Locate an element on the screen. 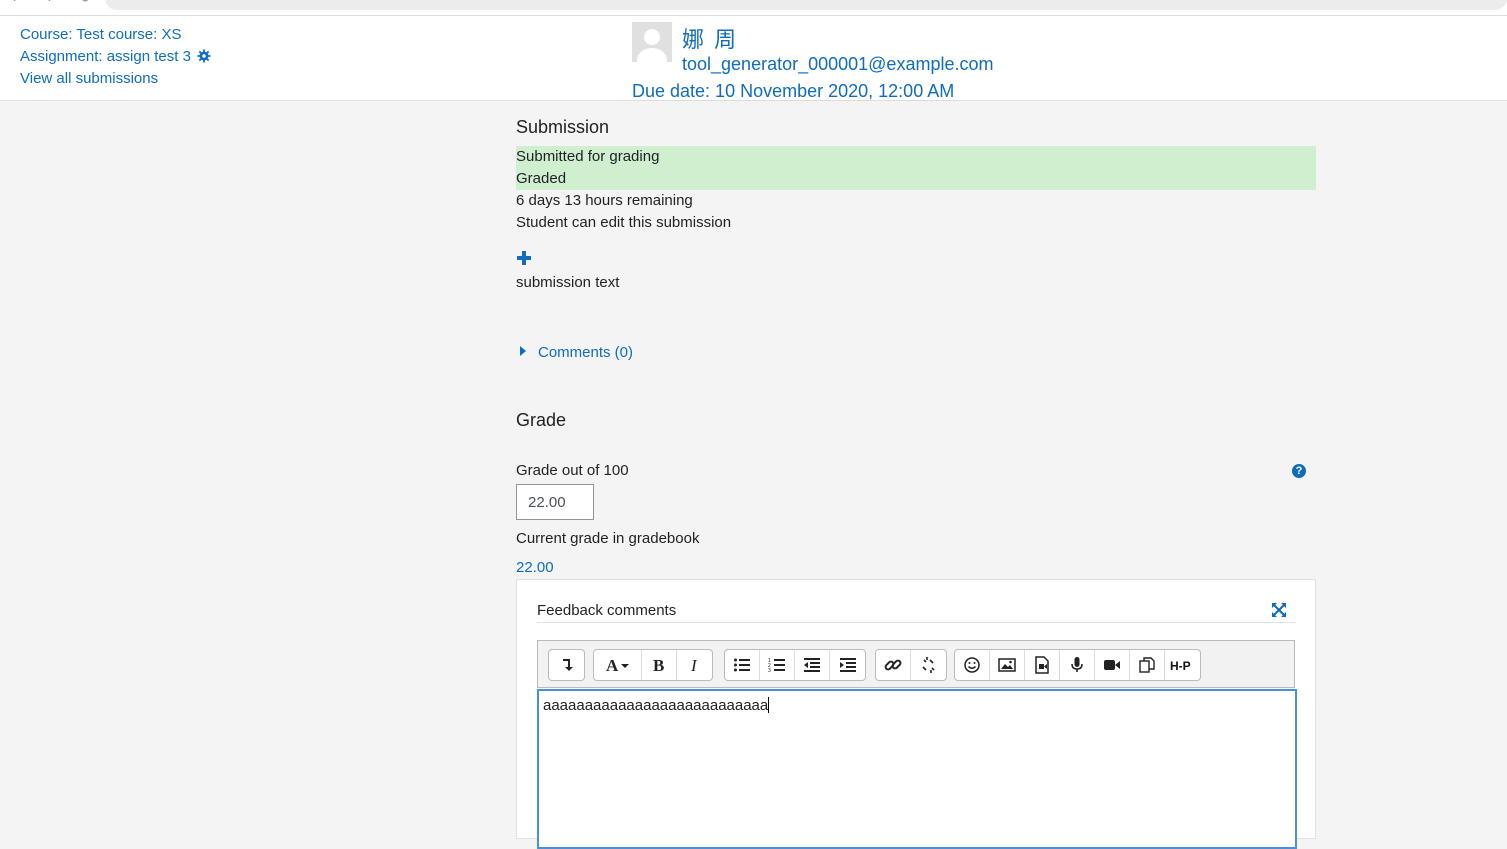 This screenshot has width=1507, height=849. toolbar-group-more is located at coordinates (566, 665).